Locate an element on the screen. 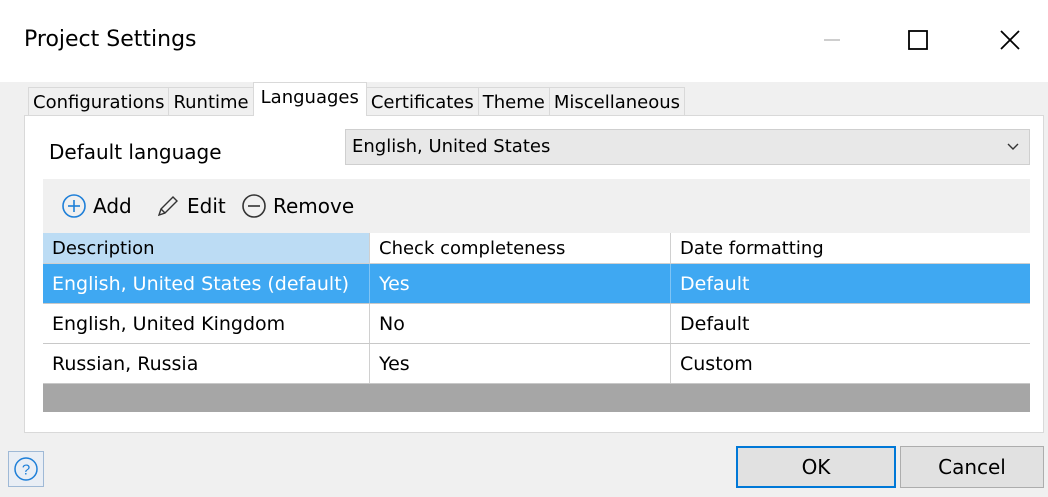  column-header-date-formatting: Date formatting is located at coordinates (850, 248).